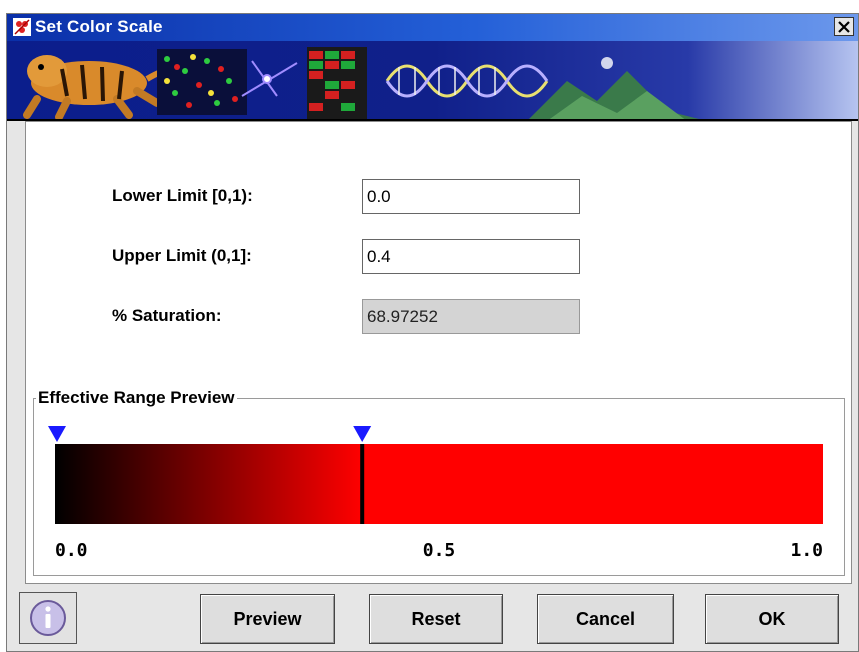 Image resolution: width=859 pixels, height=652 pixels. Describe the element at coordinates (436, 619) in the screenshot. I see `reset-button: Reset` at that location.